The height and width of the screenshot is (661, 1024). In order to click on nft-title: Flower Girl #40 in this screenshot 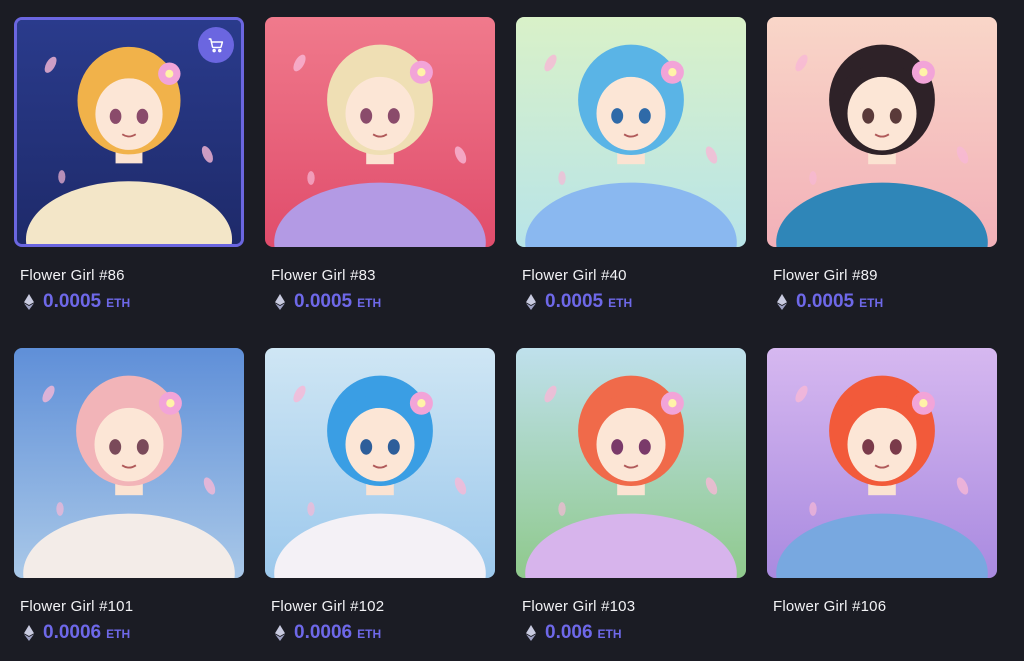, I will do `click(574, 275)`.